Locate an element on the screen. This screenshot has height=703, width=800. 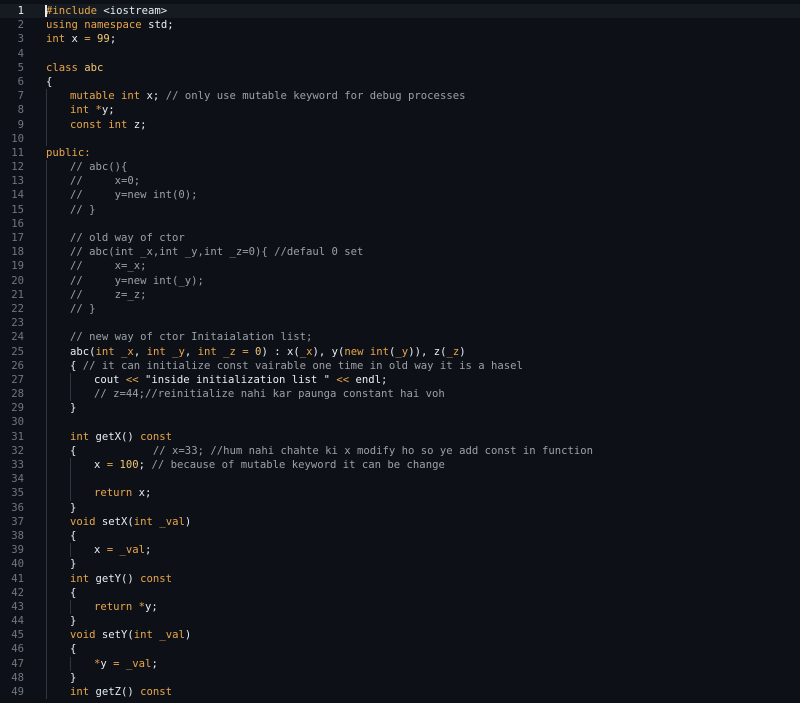
line-number: 35 is located at coordinates (17, 493).